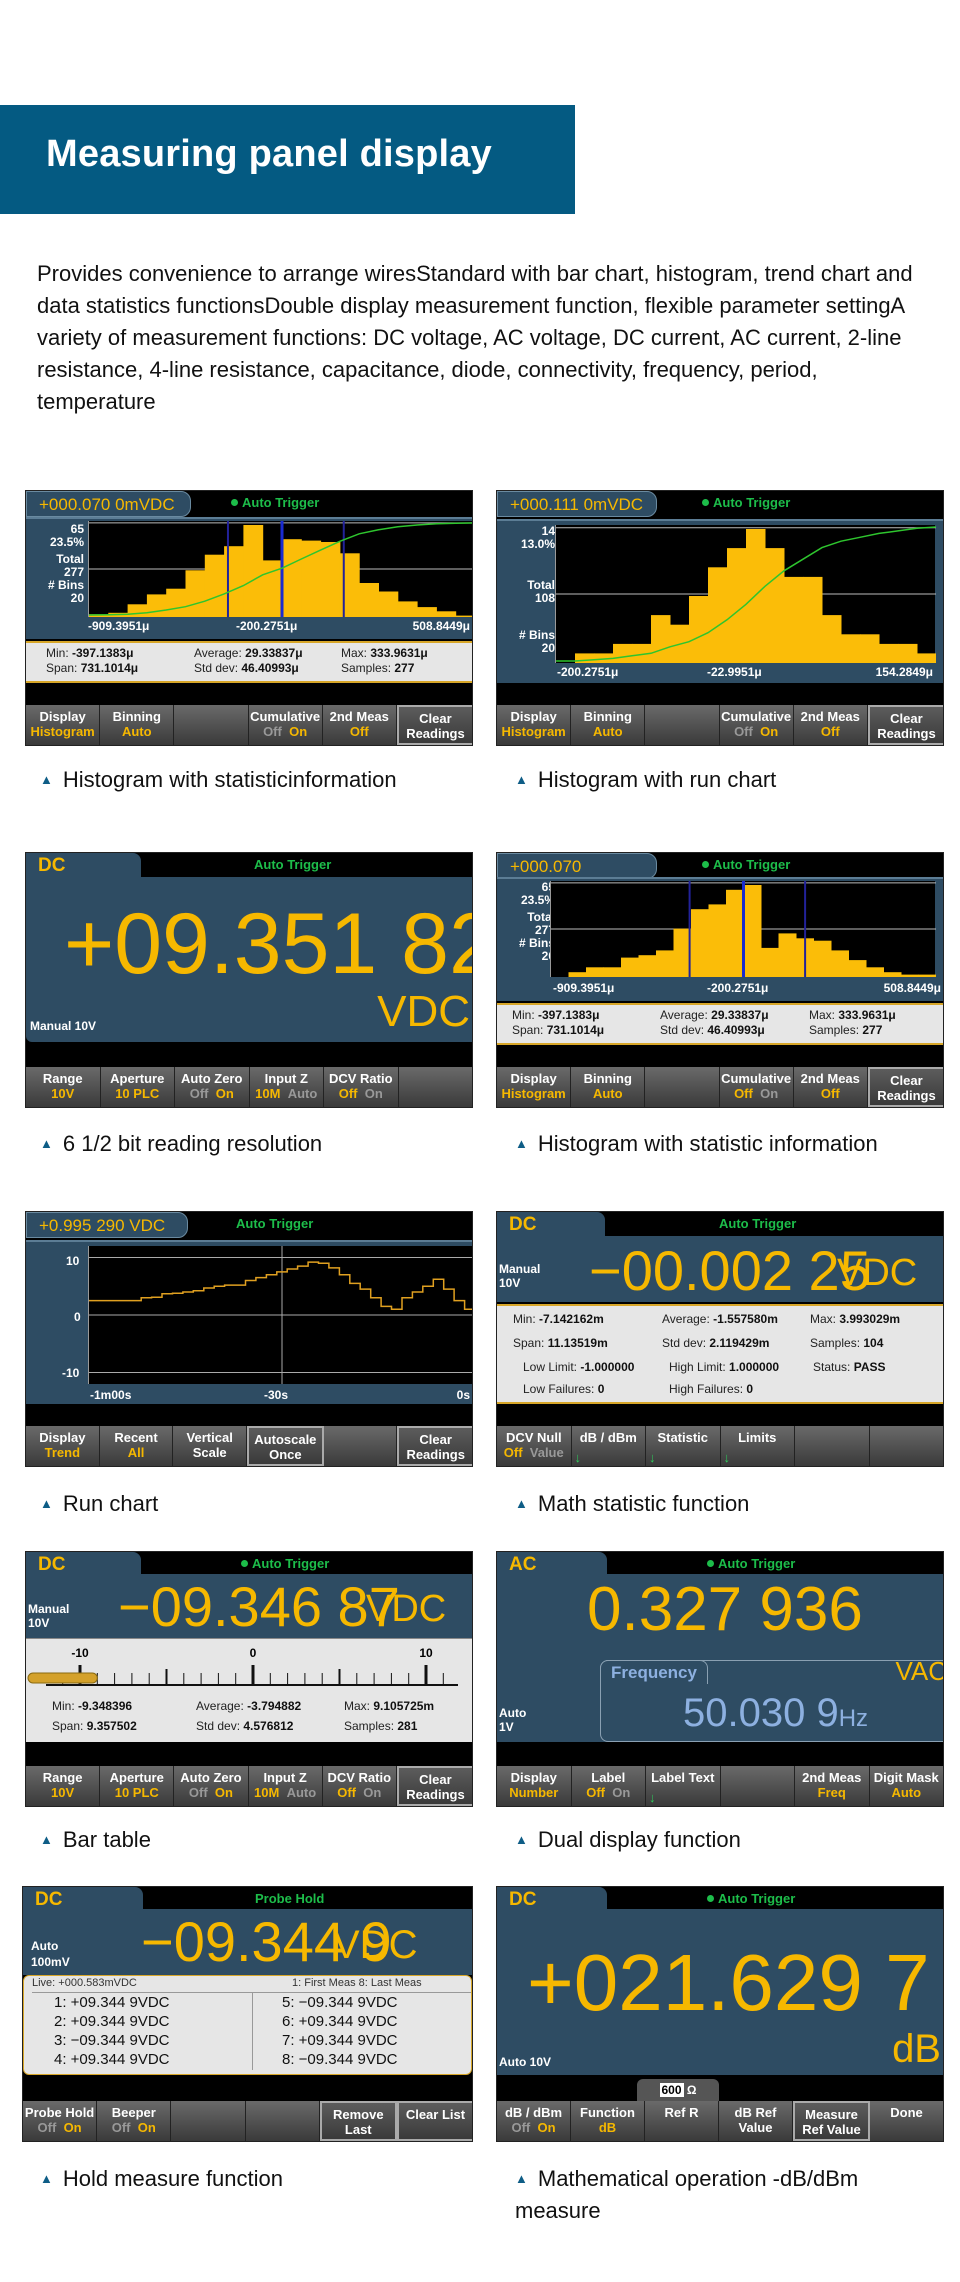  Describe the element at coordinates (608, 1446) in the screenshot. I see `softkey-db-dbm: dB / dBm ↓` at that location.